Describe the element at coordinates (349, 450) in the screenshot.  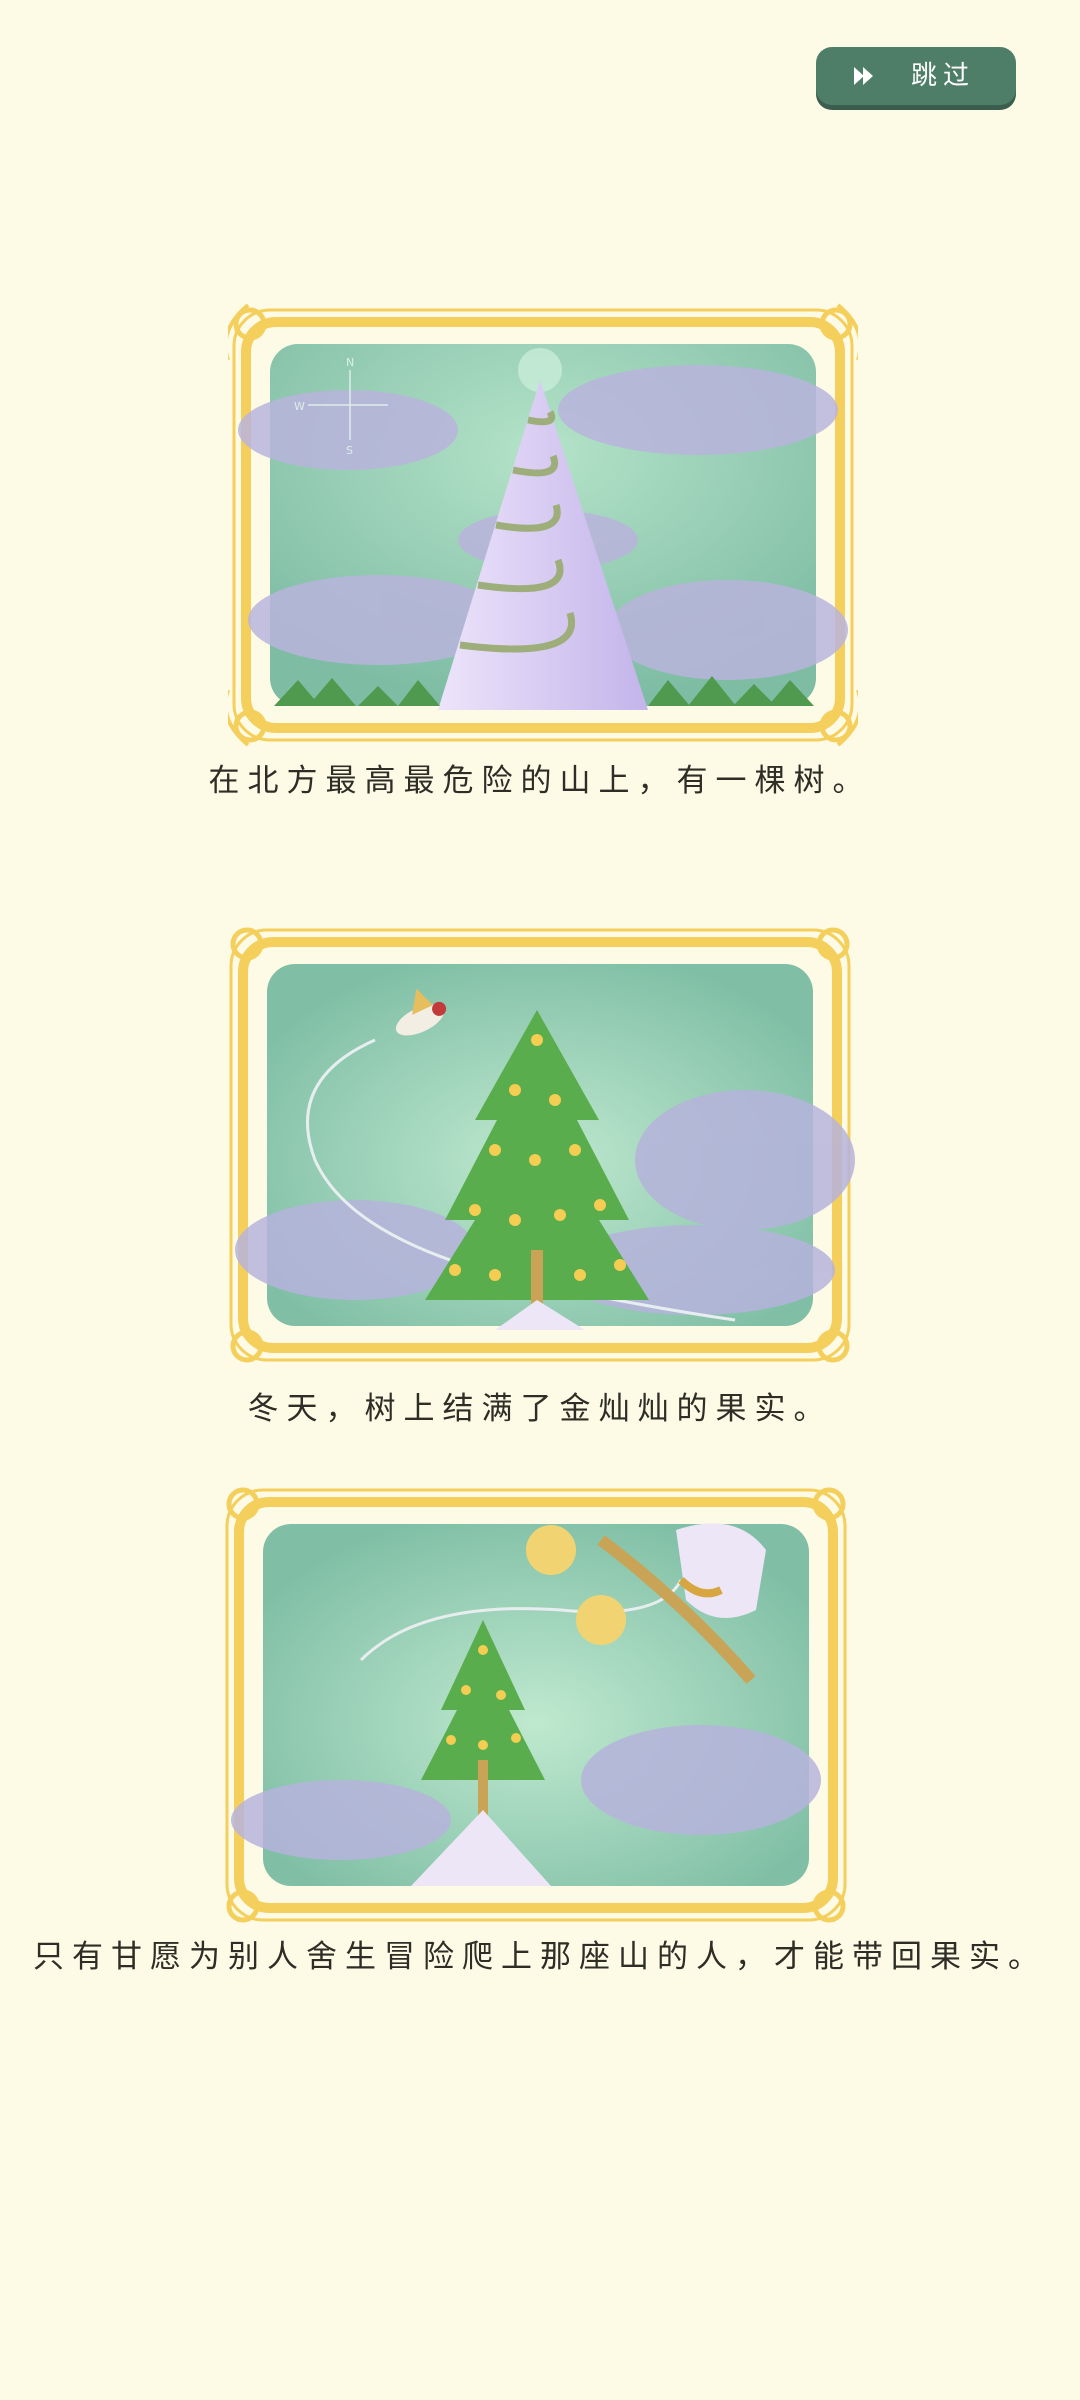
I see `compass-south-label: S` at that location.